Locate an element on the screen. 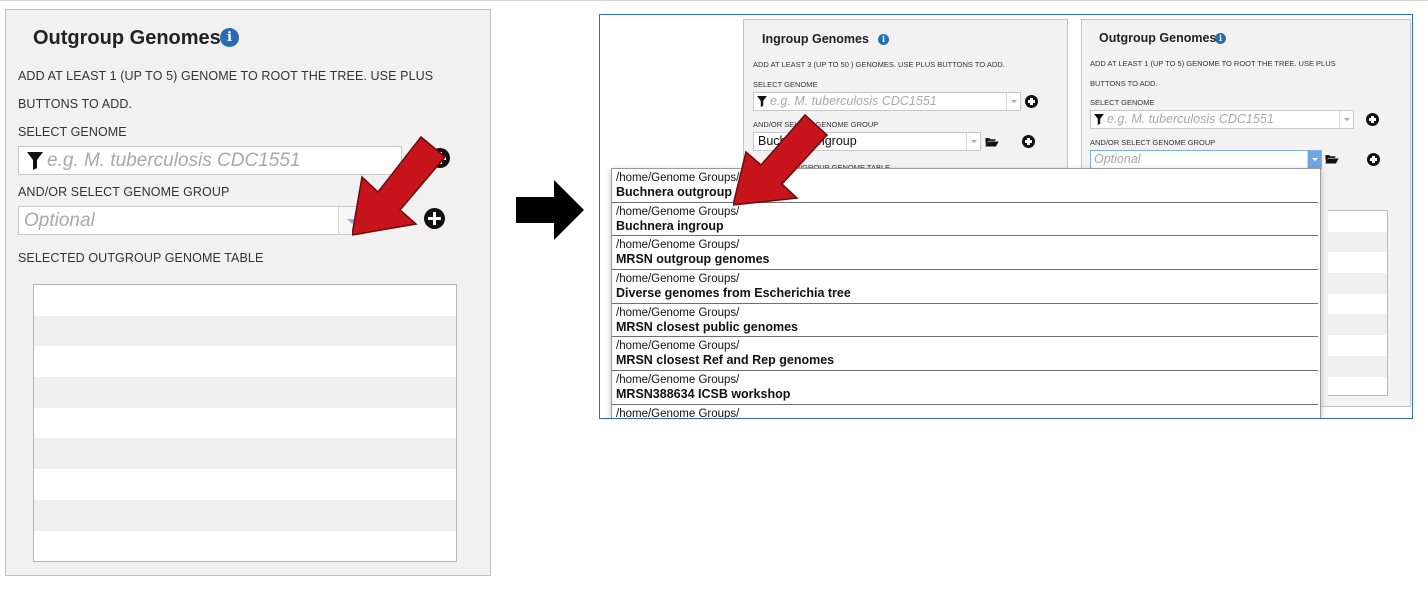 Image resolution: width=1428 pixels, height=601 pixels. genome-group-select: Optional is located at coordinates (191, 220).